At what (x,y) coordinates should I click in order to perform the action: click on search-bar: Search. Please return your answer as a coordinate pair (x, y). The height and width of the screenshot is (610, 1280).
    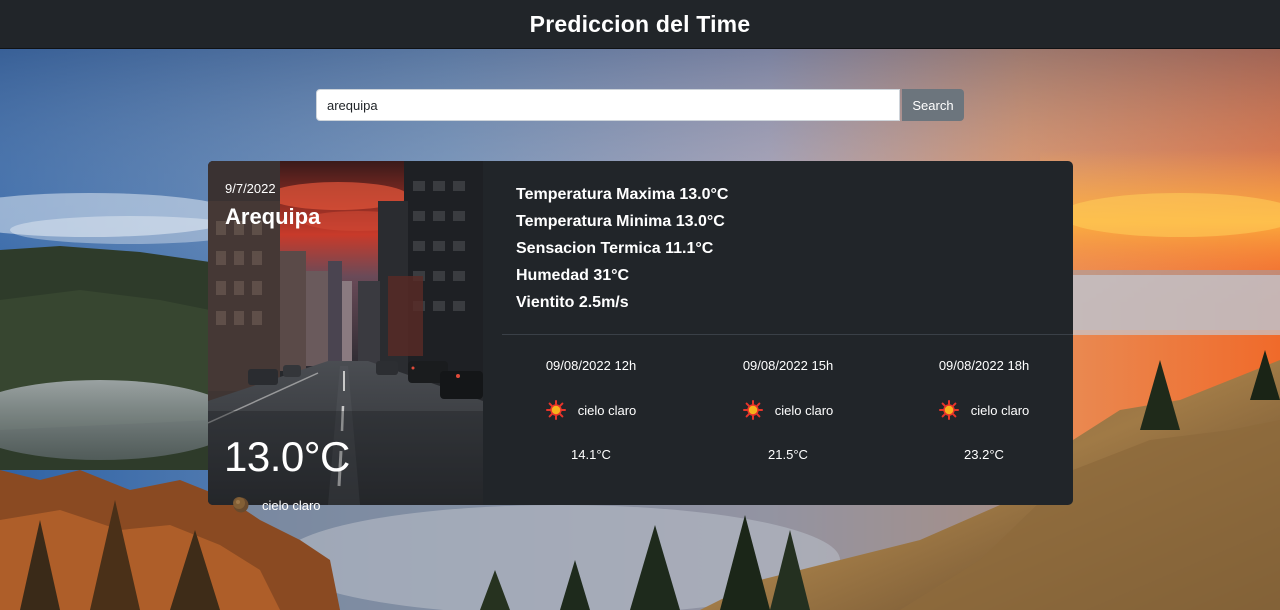
    Looking at the image, I should click on (640, 105).